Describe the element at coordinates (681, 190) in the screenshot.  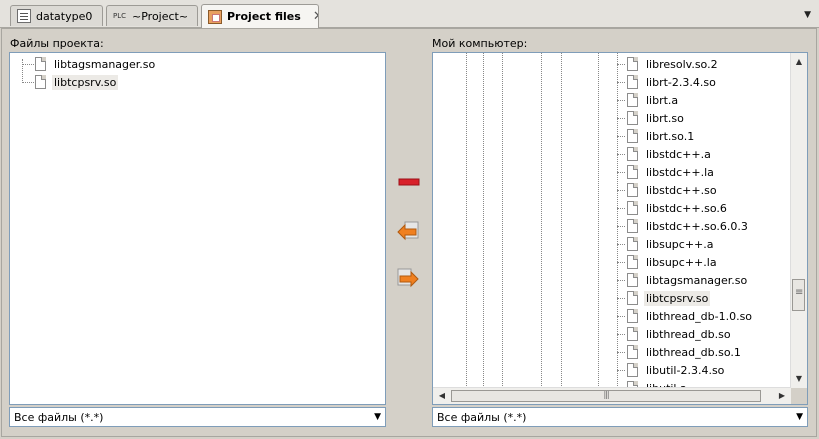
I see `file-label: libstdc++.so` at that location.